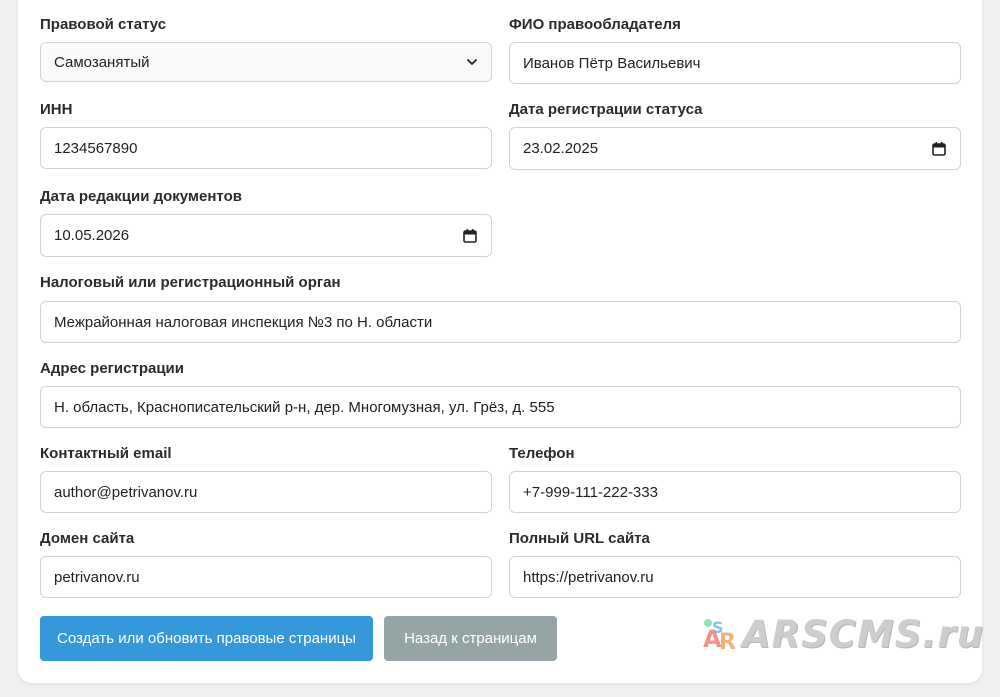 This screenshot has height=697, width=1000. Describe the element at coordinates (472, 62) in the screenshot. I see `chevron-down-icon` at that location.